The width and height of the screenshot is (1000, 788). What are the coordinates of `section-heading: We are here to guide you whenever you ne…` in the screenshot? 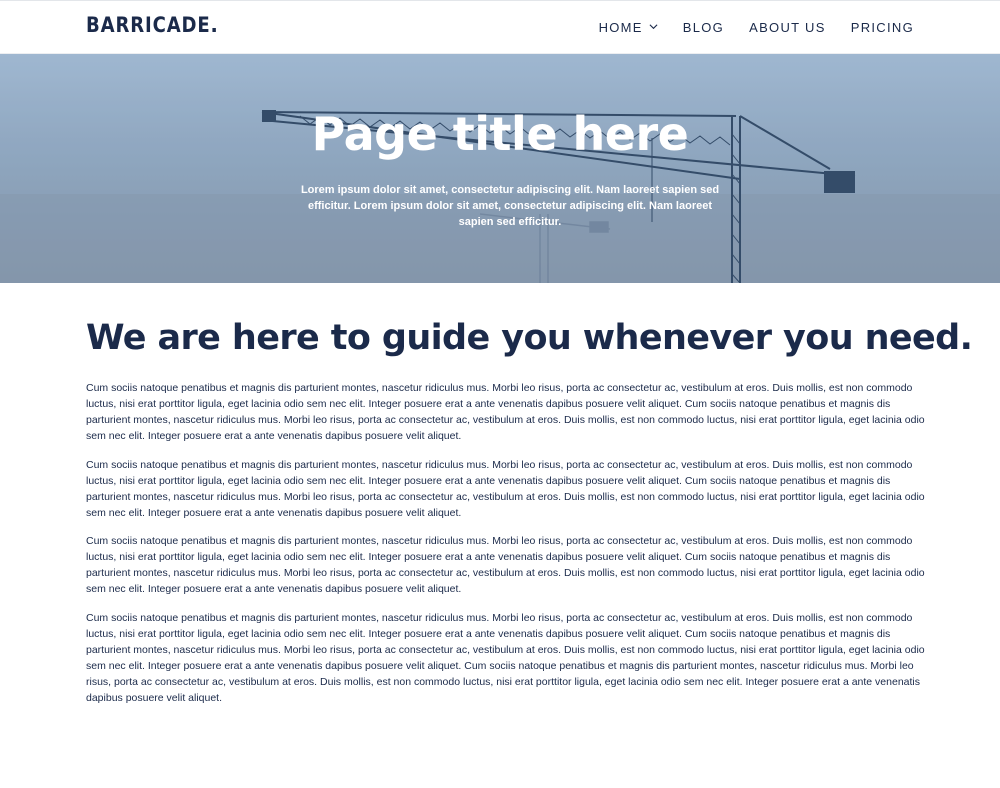 It's located at (529, 338).